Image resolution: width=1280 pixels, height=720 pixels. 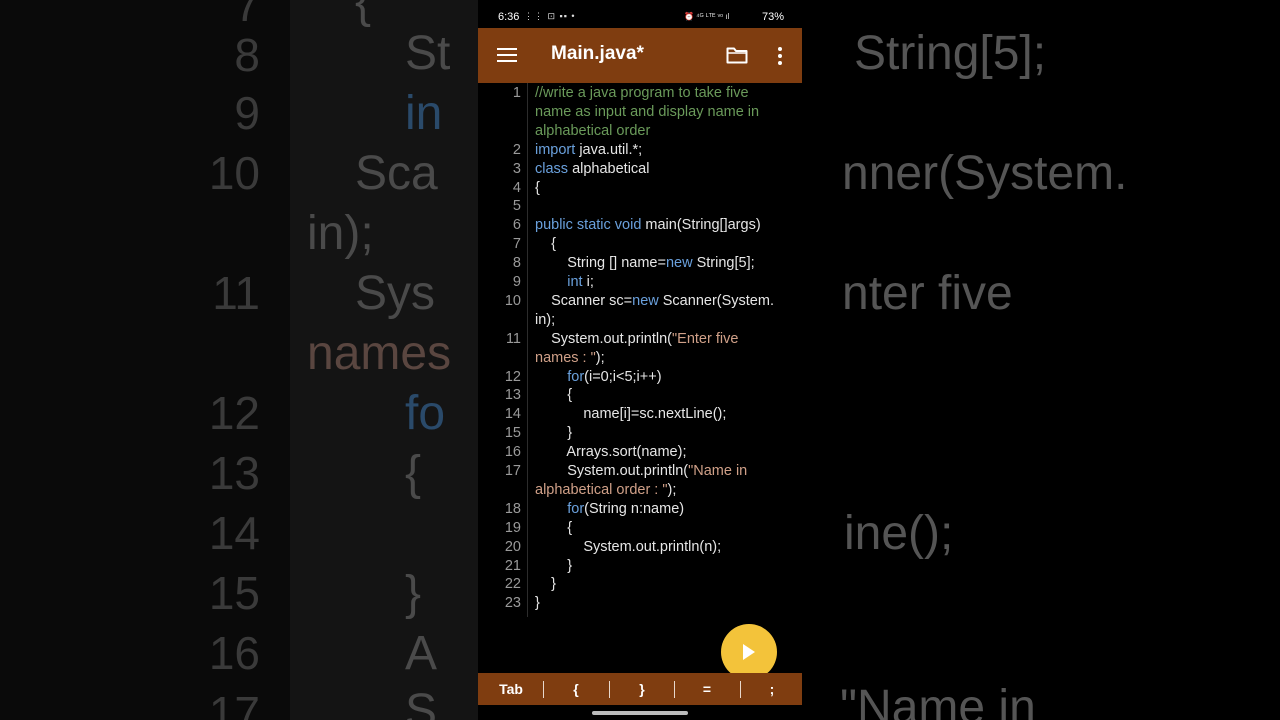 What do you see at coordinates (705, 338) in the screenshot?
I see `code-token: "Enter five` at bounding box center [705, 338].